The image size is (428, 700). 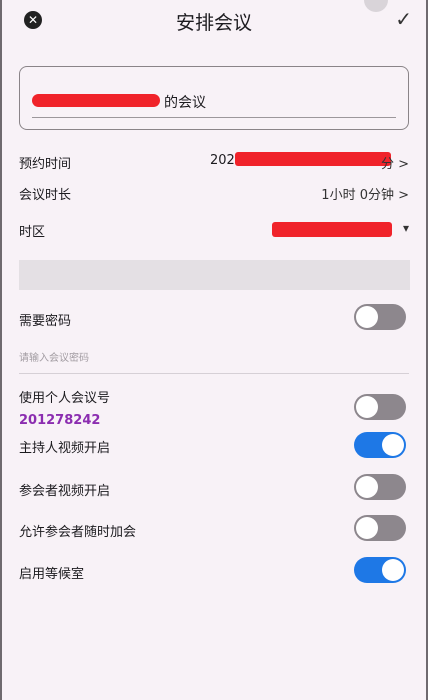 I want to click on duration-value: 1小时 0分钟 >, so click(x=365, y=195).